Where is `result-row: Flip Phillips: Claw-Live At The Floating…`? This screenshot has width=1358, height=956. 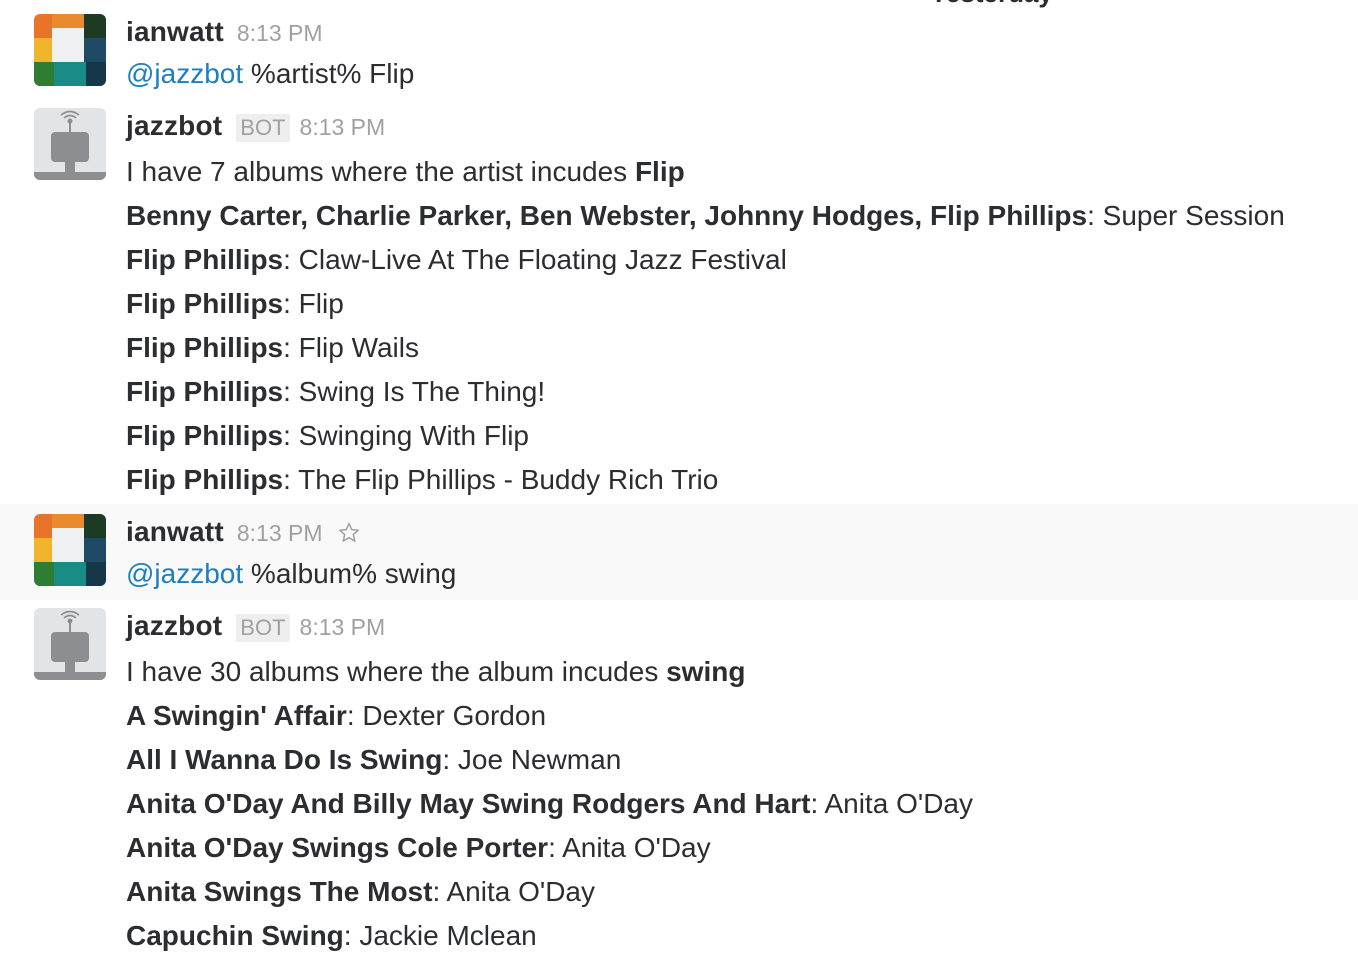 result-row: Flip Phillips: Claw-Live At The Floating… is located at coordinates (456, 260).